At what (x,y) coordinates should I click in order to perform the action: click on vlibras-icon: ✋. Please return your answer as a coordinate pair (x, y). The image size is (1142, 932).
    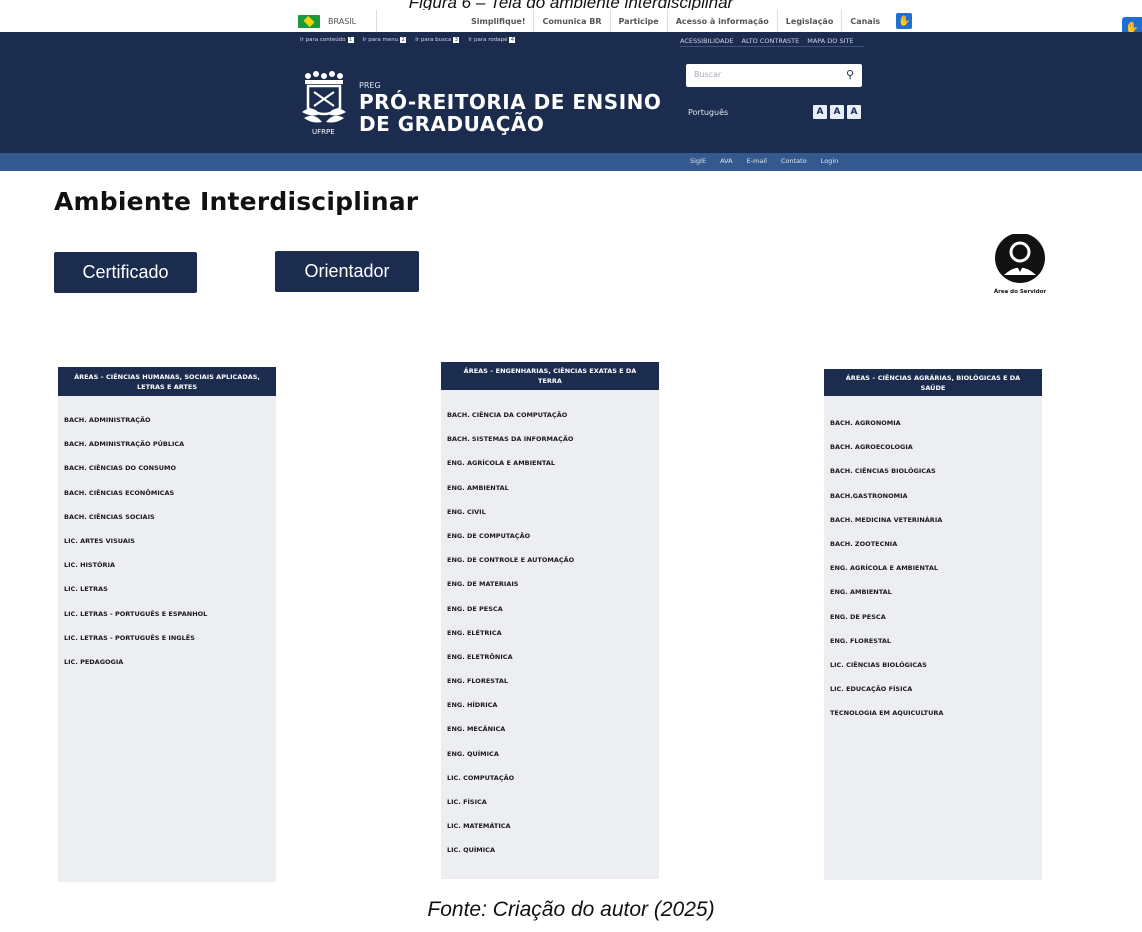
    Looking at the image, I should click on (904, 21).